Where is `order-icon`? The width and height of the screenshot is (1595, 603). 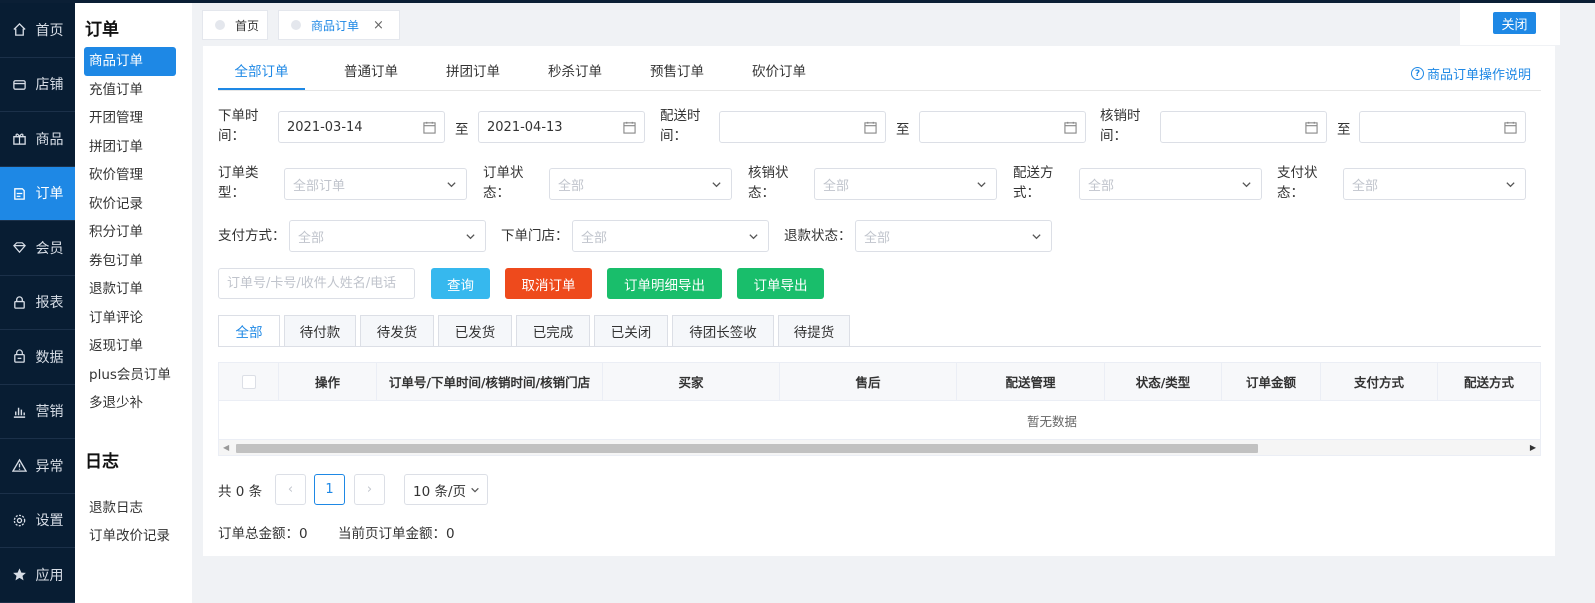 order-icon is located at coordinates (20, 193).